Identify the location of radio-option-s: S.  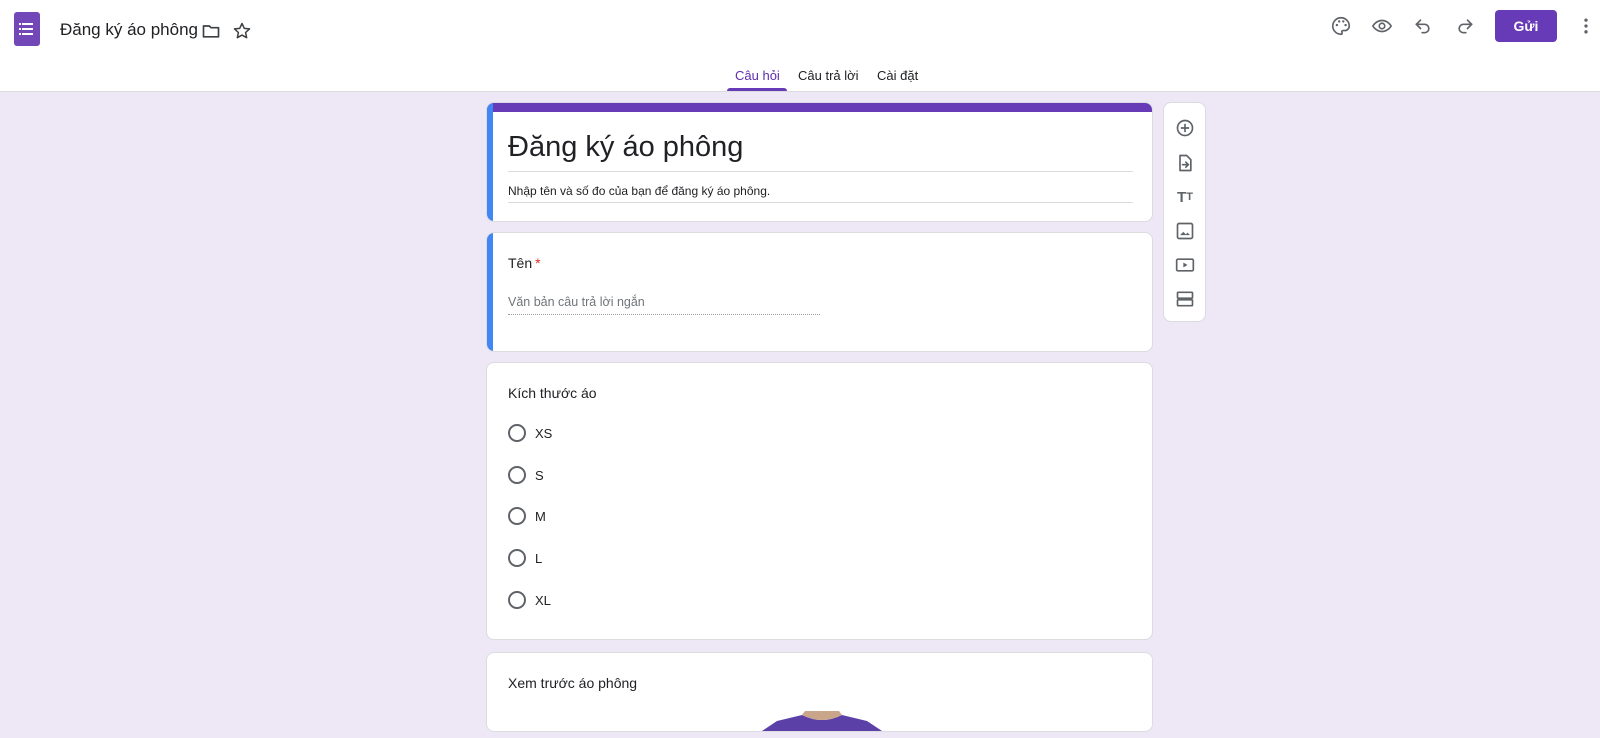
(526, 475).